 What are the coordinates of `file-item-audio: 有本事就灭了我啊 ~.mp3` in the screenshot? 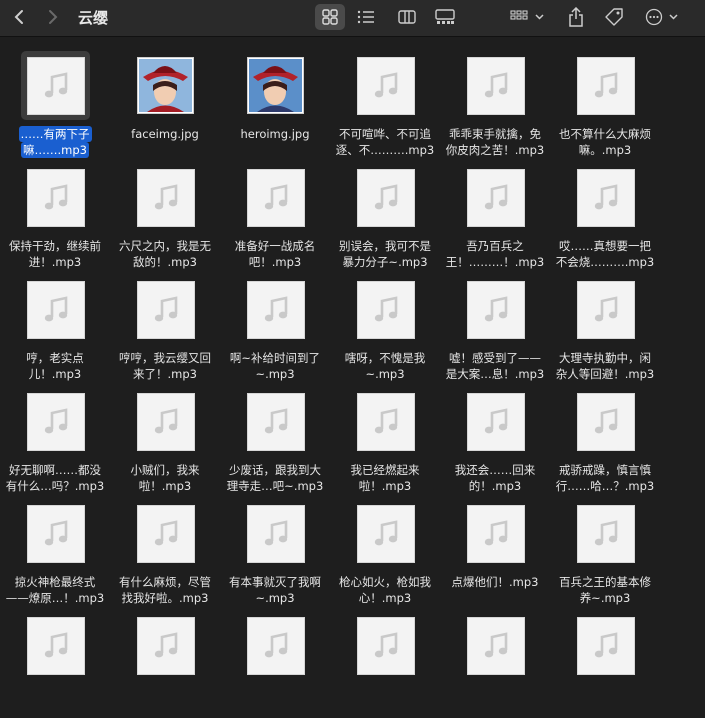 It's located at (275, 550).